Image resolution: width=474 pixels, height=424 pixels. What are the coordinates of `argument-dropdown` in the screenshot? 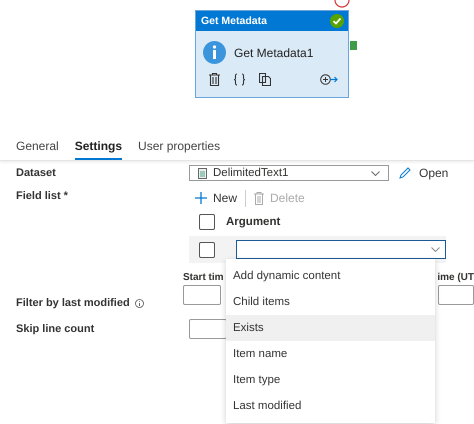 It's located at (341, 249).